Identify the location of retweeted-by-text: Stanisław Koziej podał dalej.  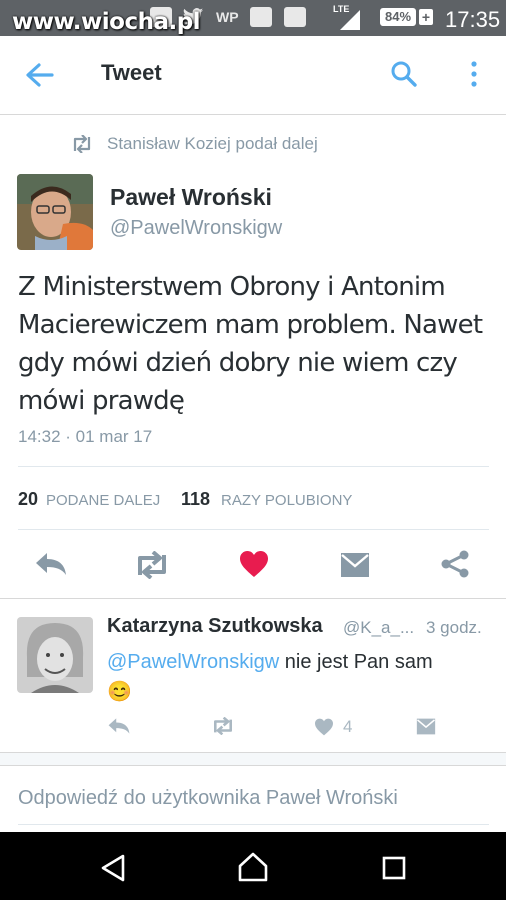
(212, 143).